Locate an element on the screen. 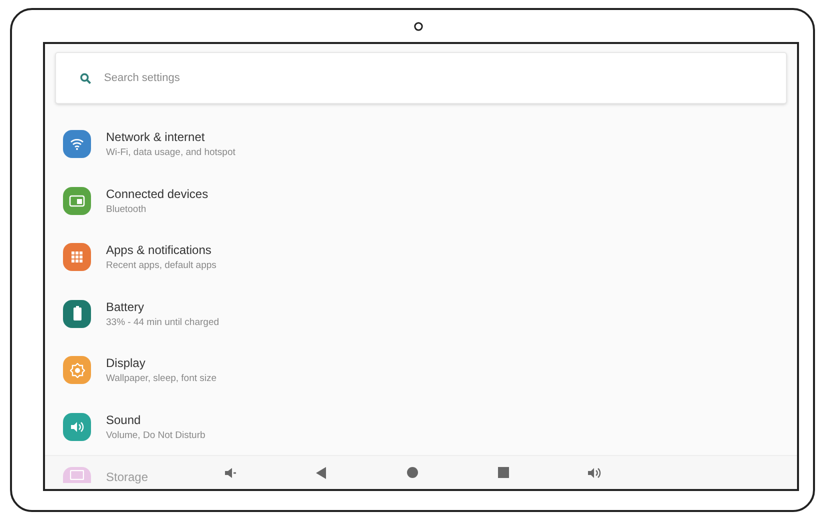  wifi-icon is located at coordinates (77, 144).